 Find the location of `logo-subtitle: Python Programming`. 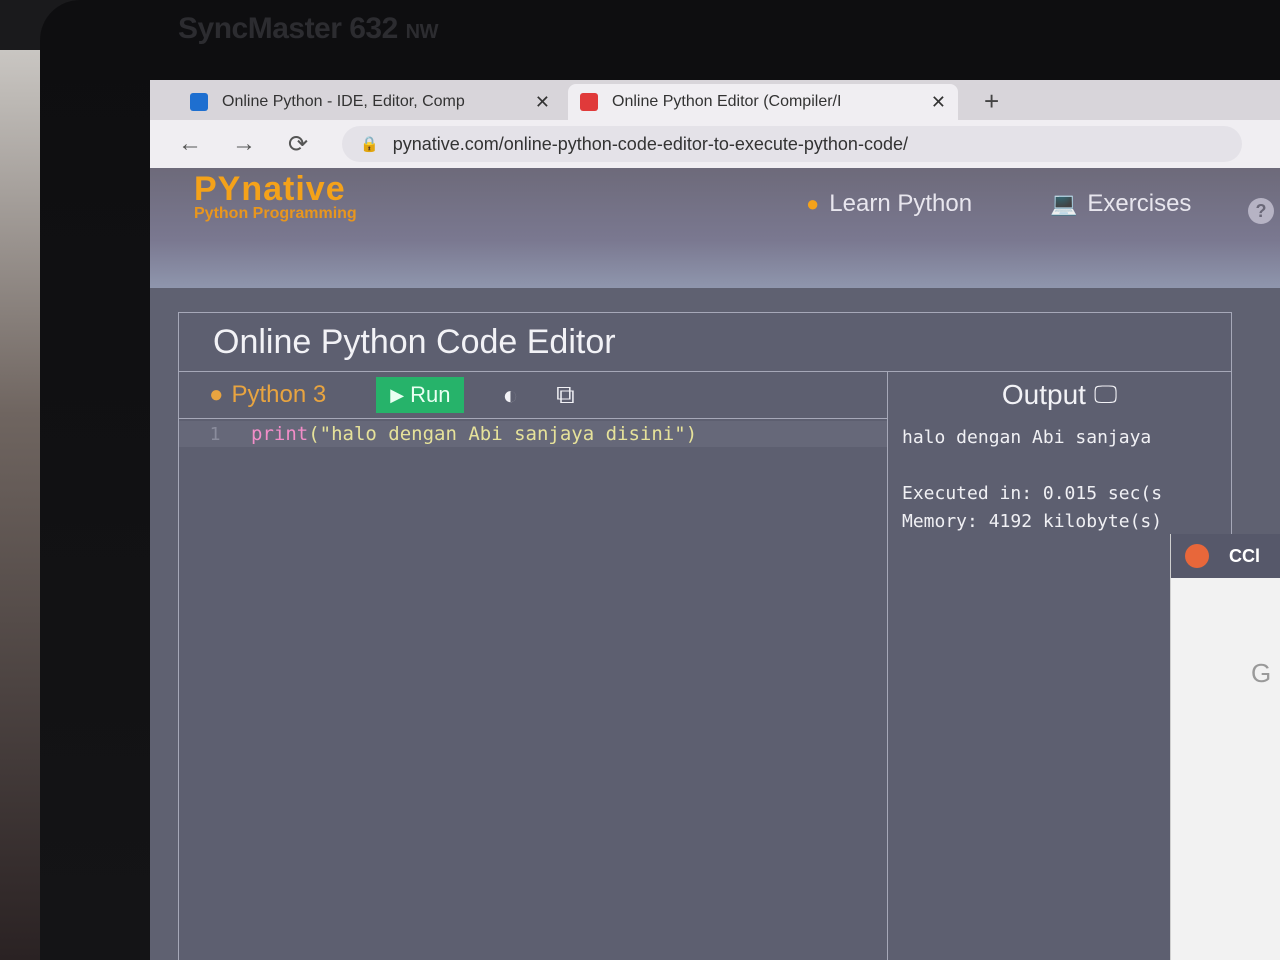

logo-subtitle: Python Programming is located at coordinates (275, 213).